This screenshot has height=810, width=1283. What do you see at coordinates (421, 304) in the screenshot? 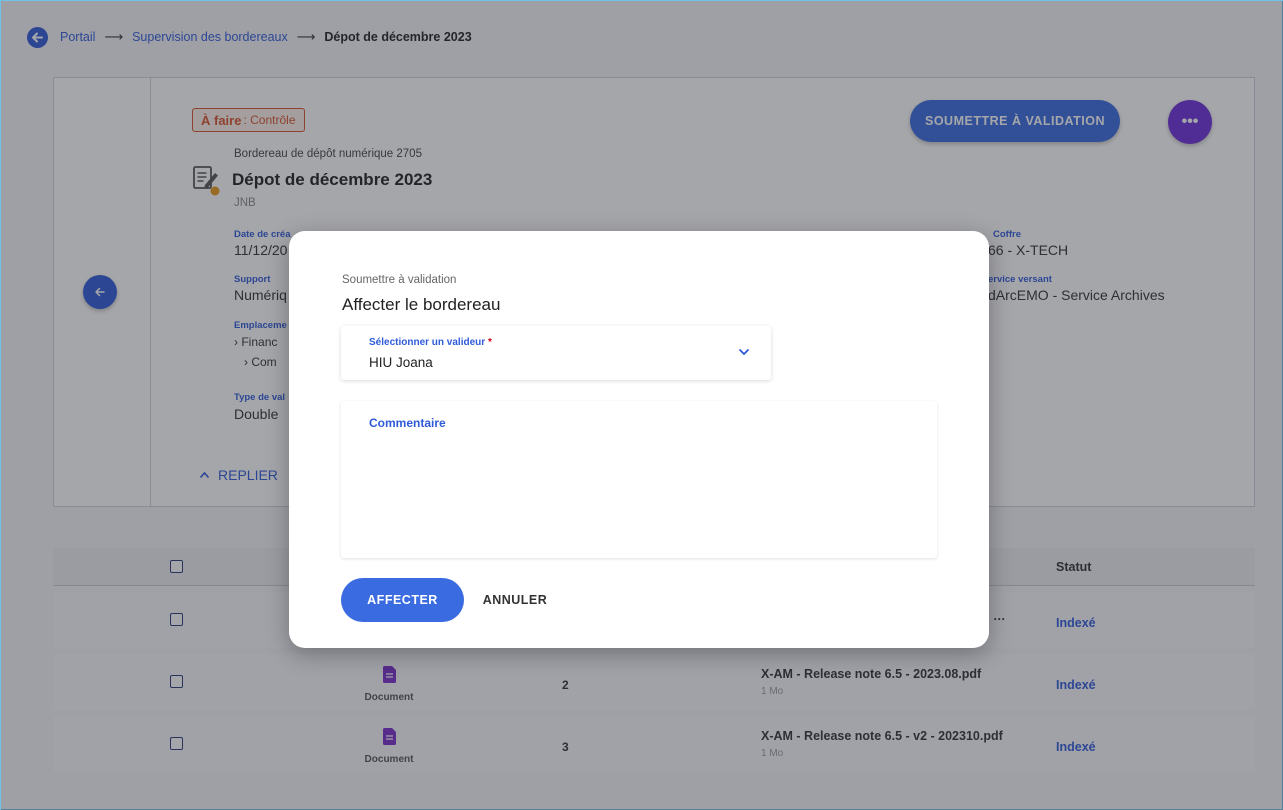
I see `dialog-title: Affecter le bordereau` at bounding box center [421, 304].